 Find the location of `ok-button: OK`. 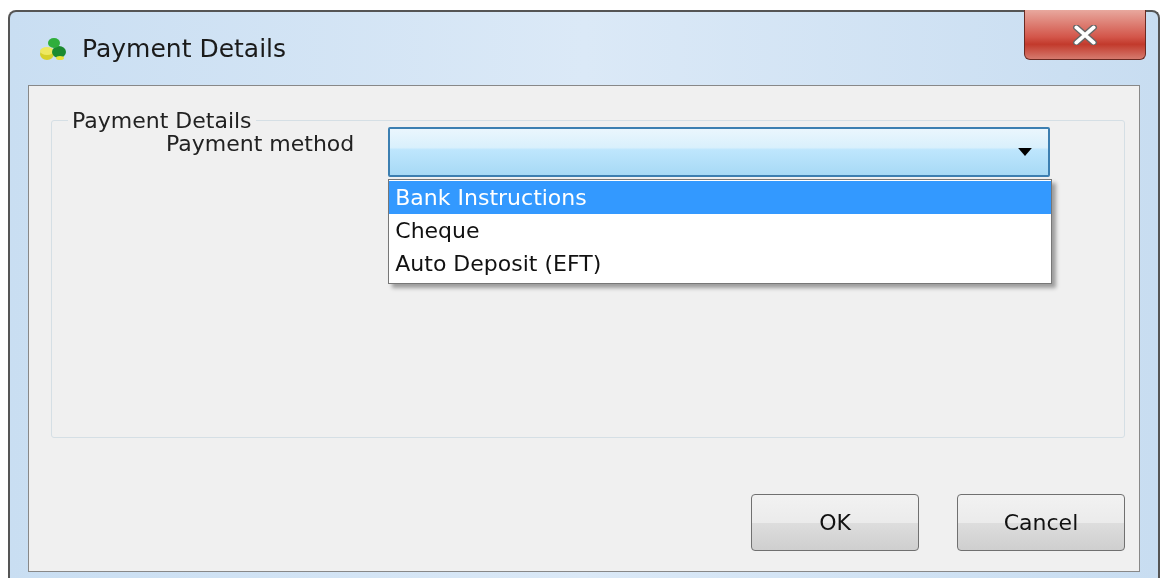

ok-button: OK is located at coordinates (835, 522).